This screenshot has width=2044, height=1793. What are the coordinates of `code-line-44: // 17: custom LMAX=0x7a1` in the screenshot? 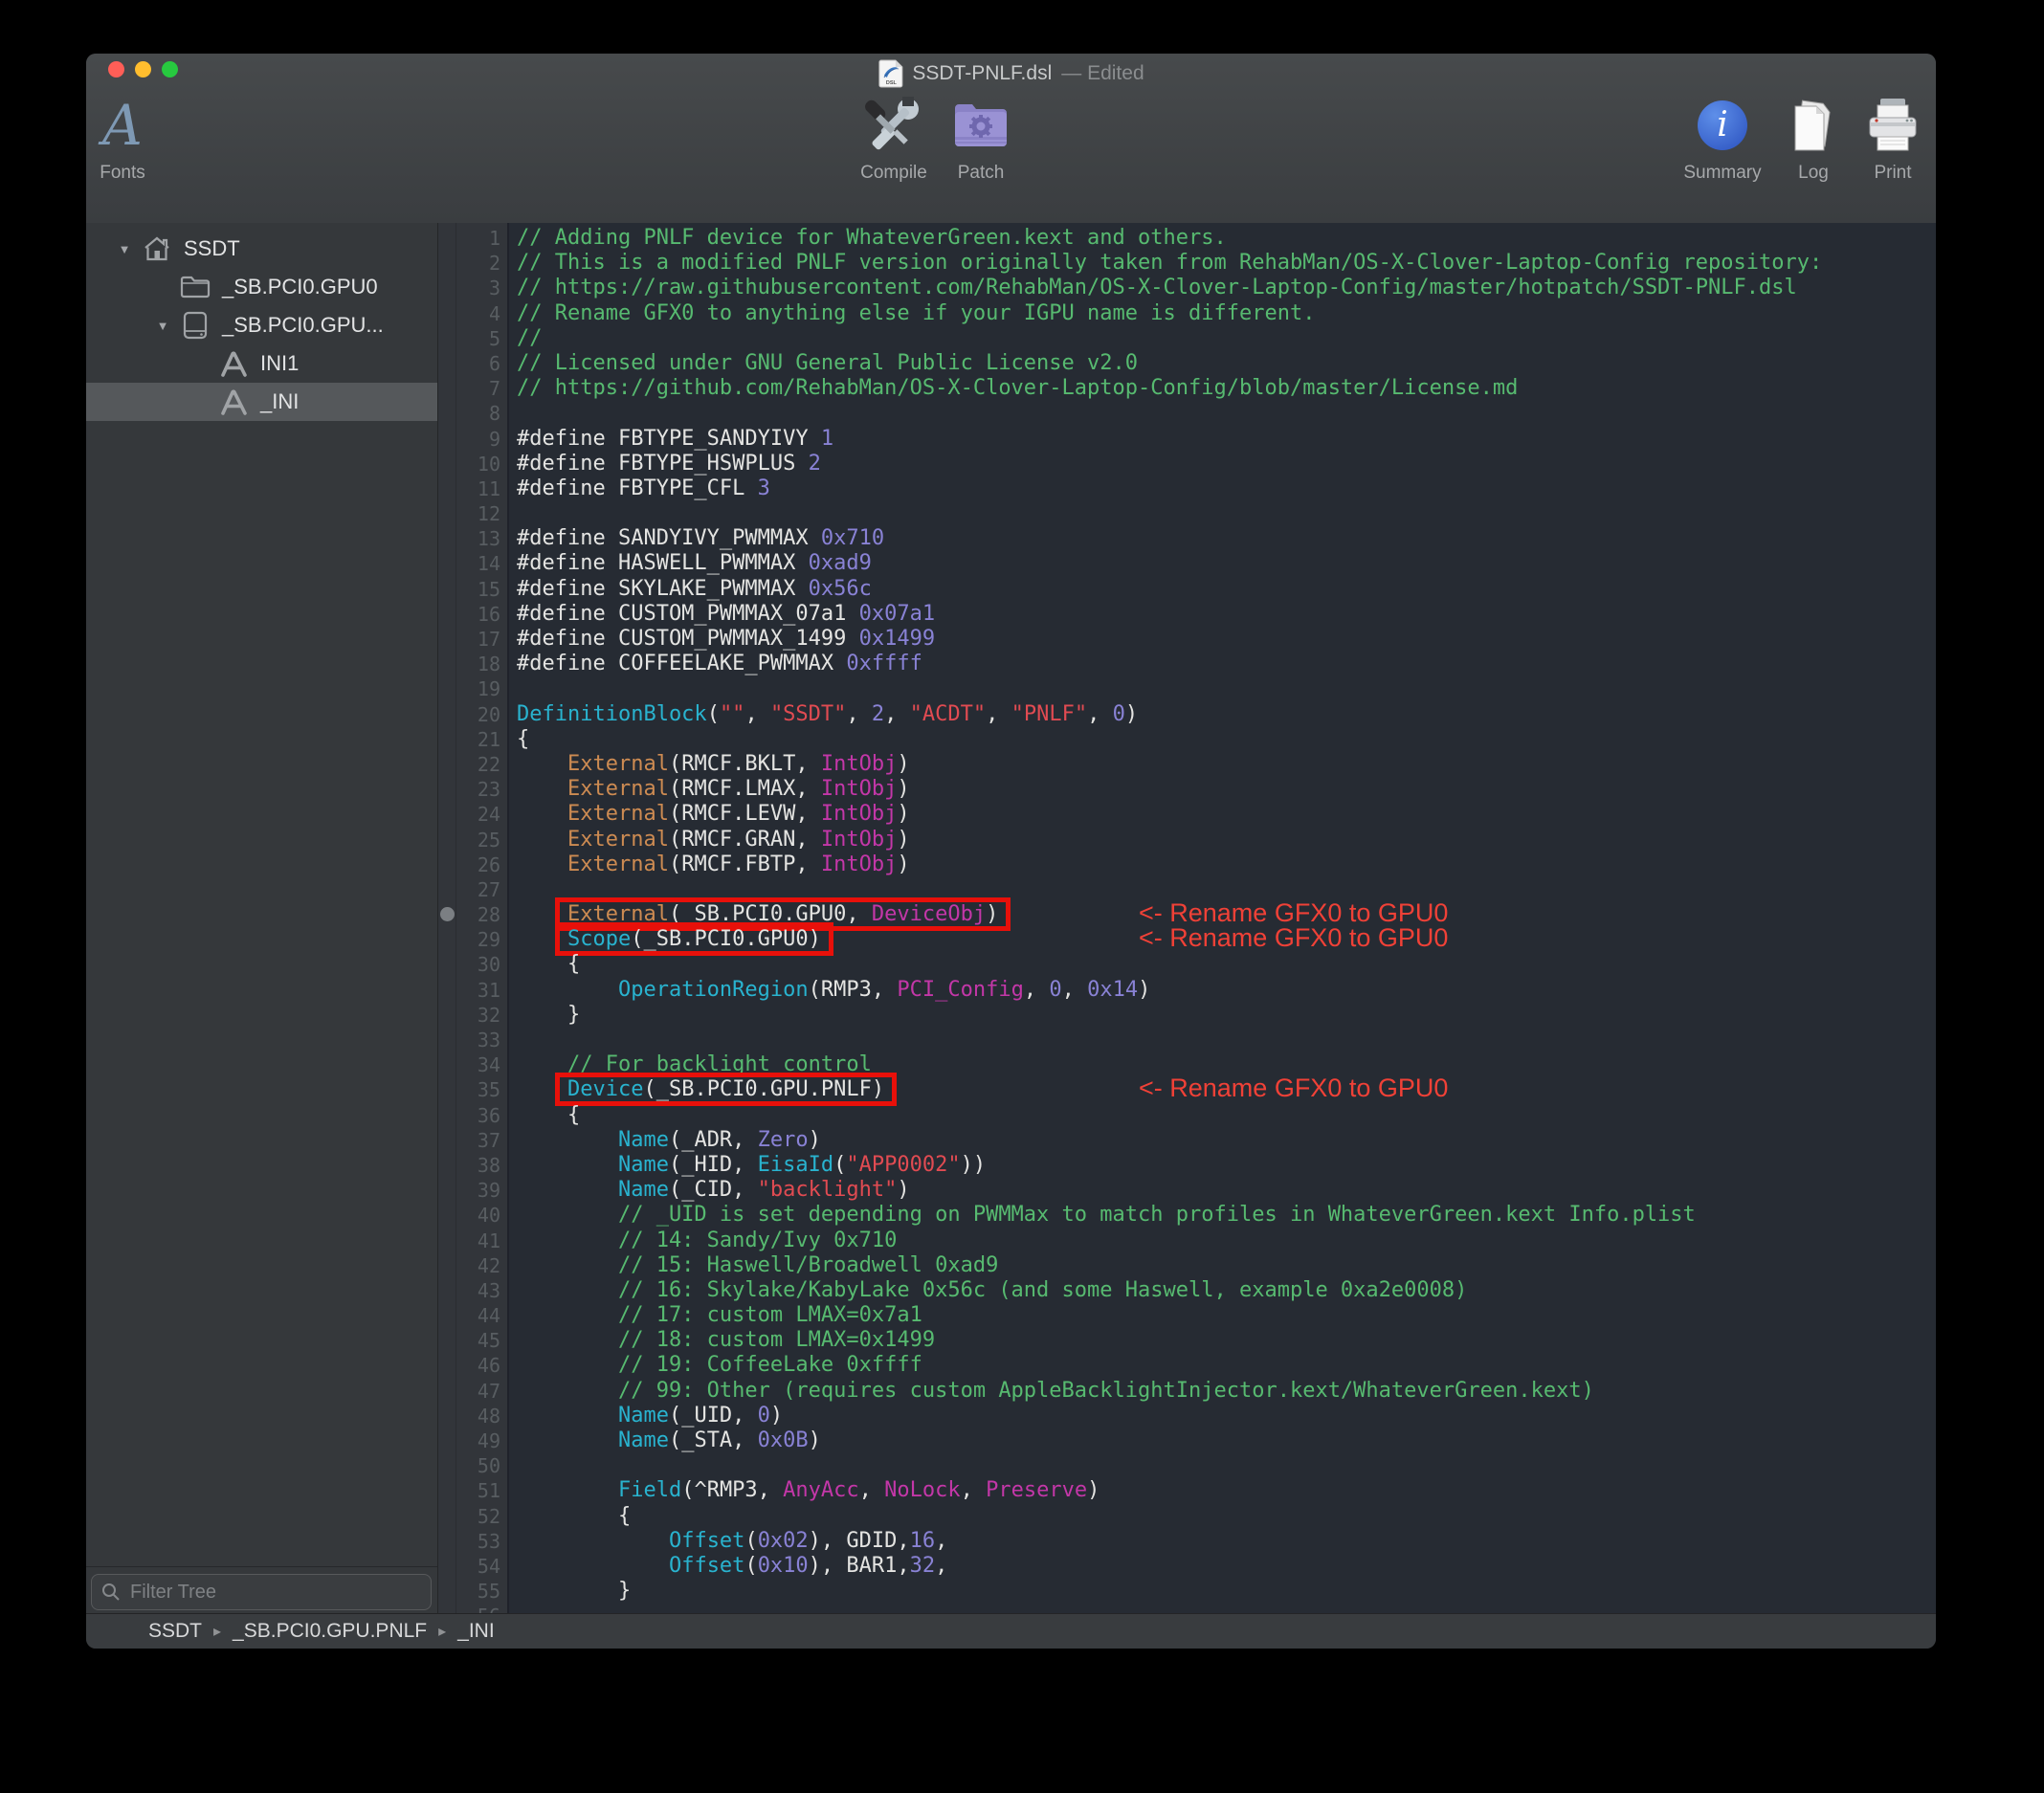 It's located at (1226, 1315).